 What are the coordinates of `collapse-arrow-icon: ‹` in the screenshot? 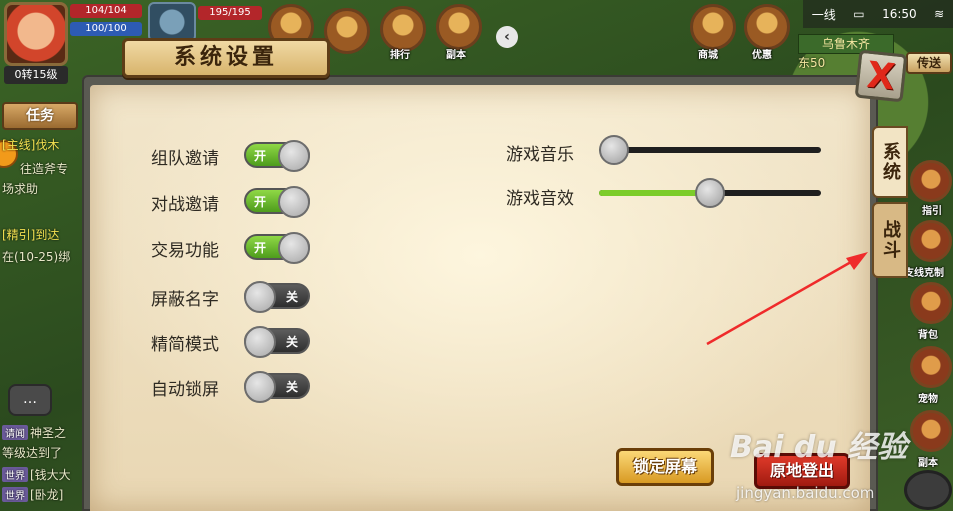 It's located at (507, 37).